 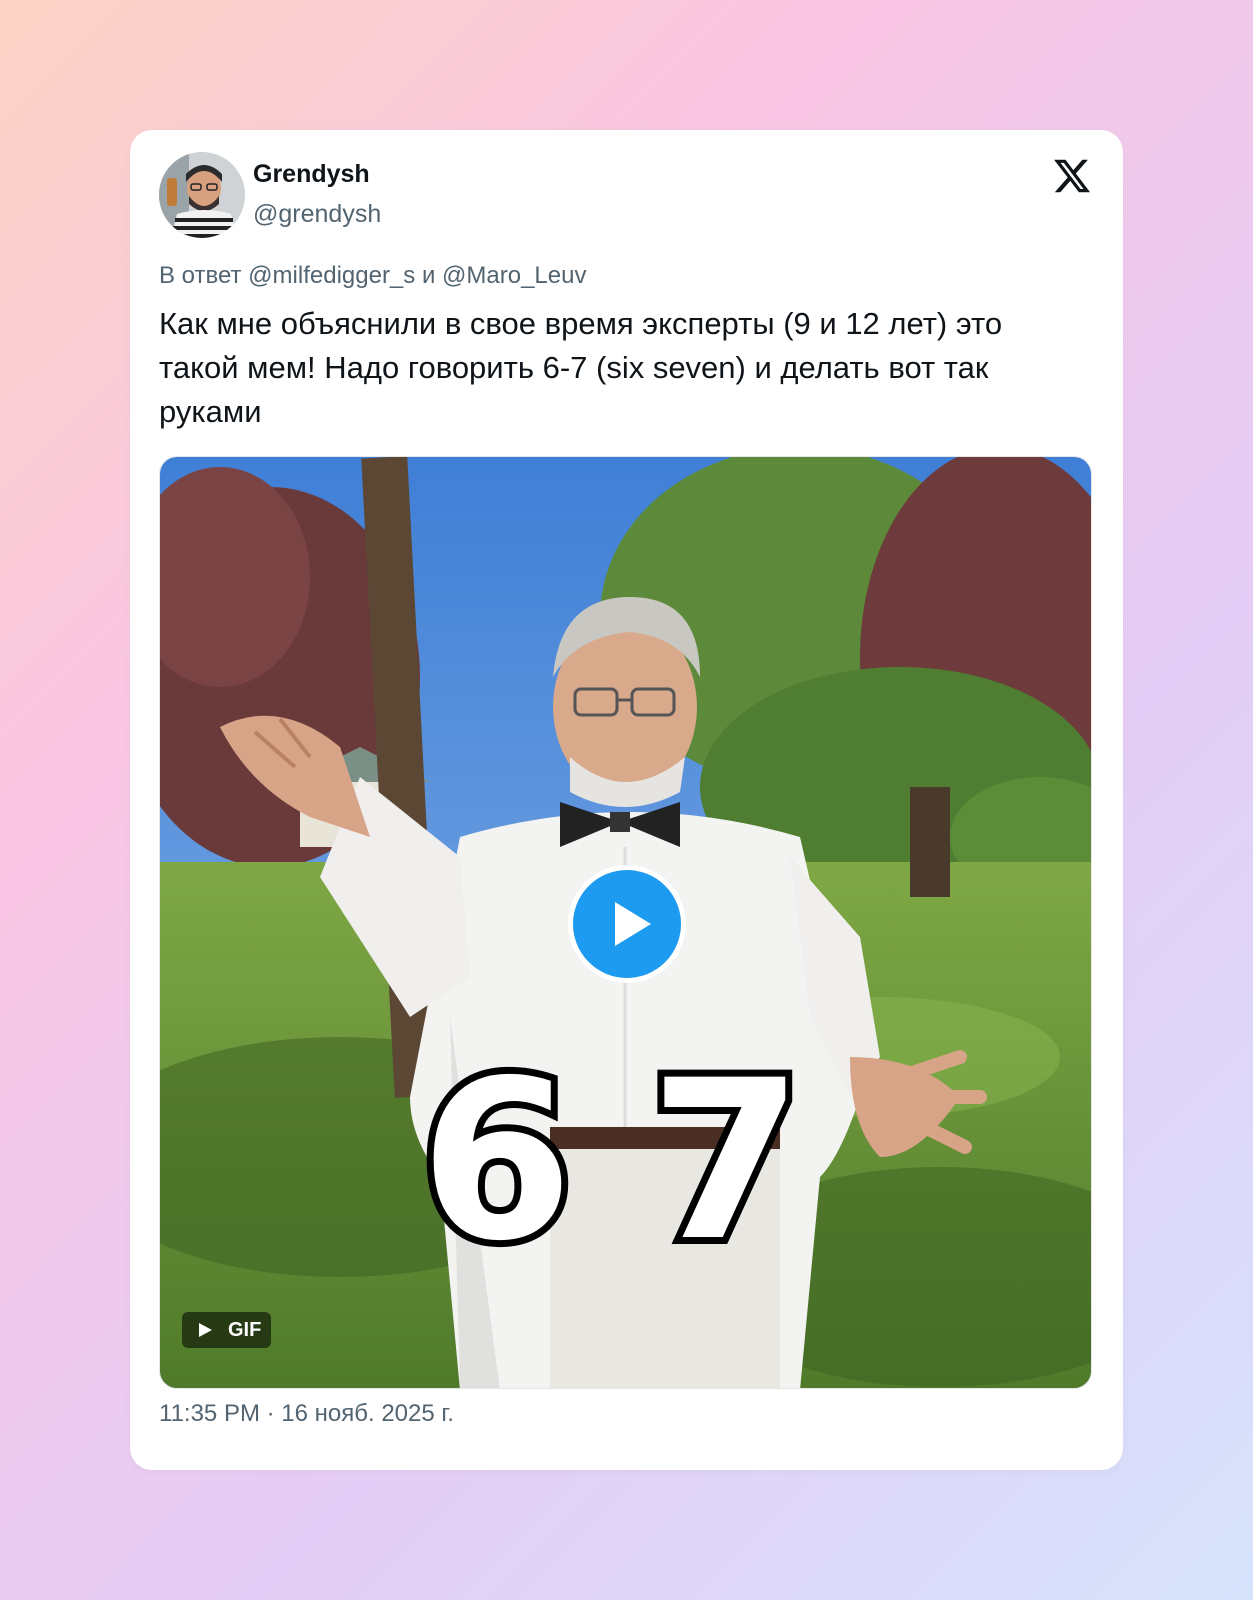 I want to click on avatar-image, so click(x=202, y=195).